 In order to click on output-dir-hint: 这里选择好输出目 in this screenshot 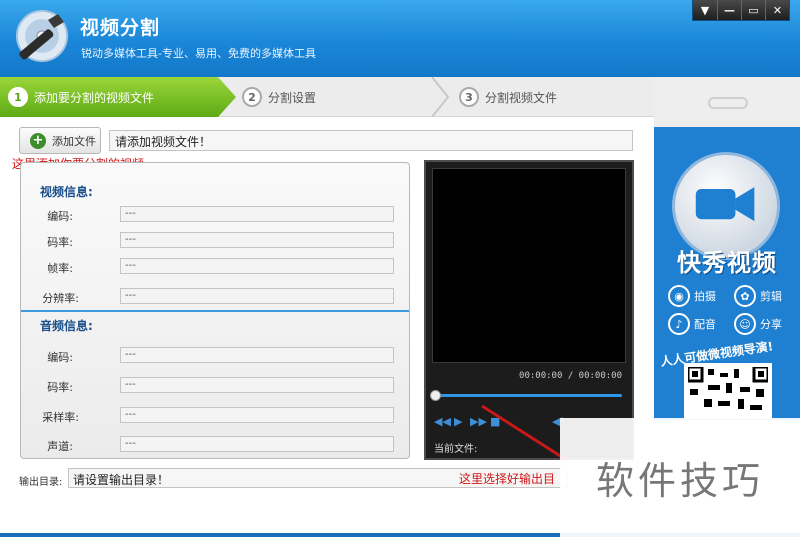, I will do `click(507, 479)`.